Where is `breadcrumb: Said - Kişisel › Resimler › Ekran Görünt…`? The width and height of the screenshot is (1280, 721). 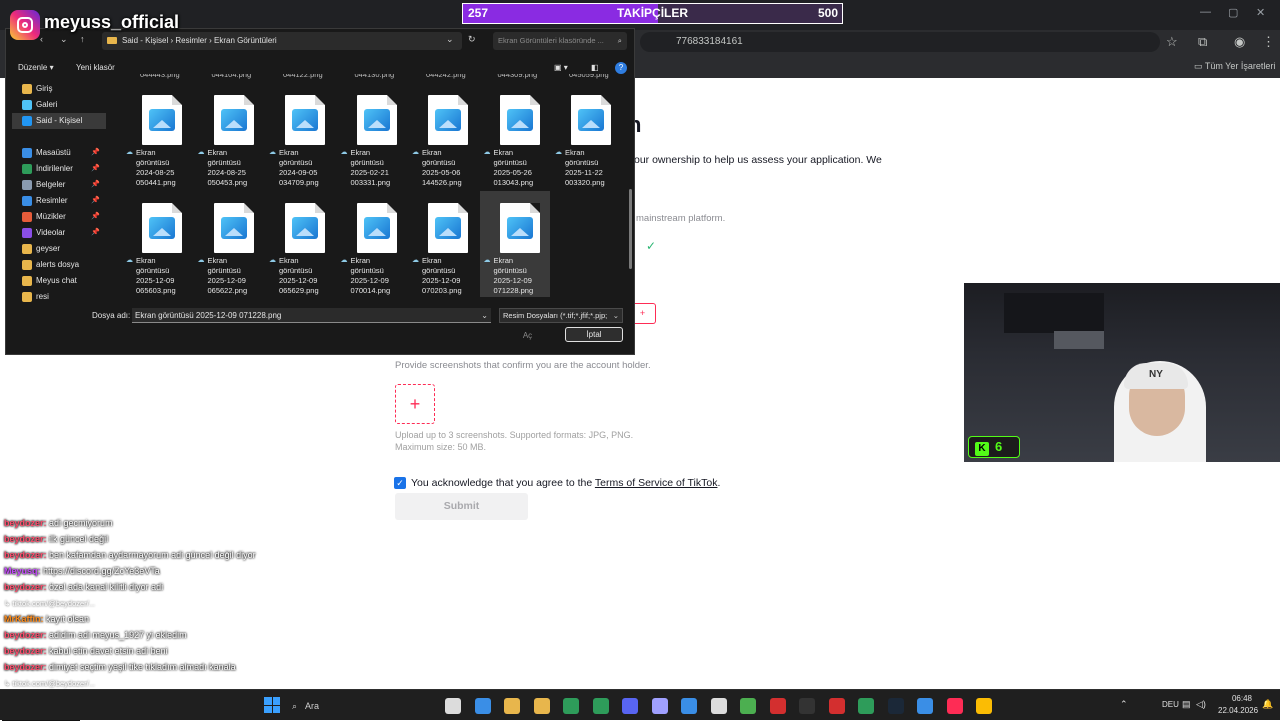
breadcrumb: Said - Kişisel › Resimler › Ekran Görünt… is located at coordinates (282, 41).